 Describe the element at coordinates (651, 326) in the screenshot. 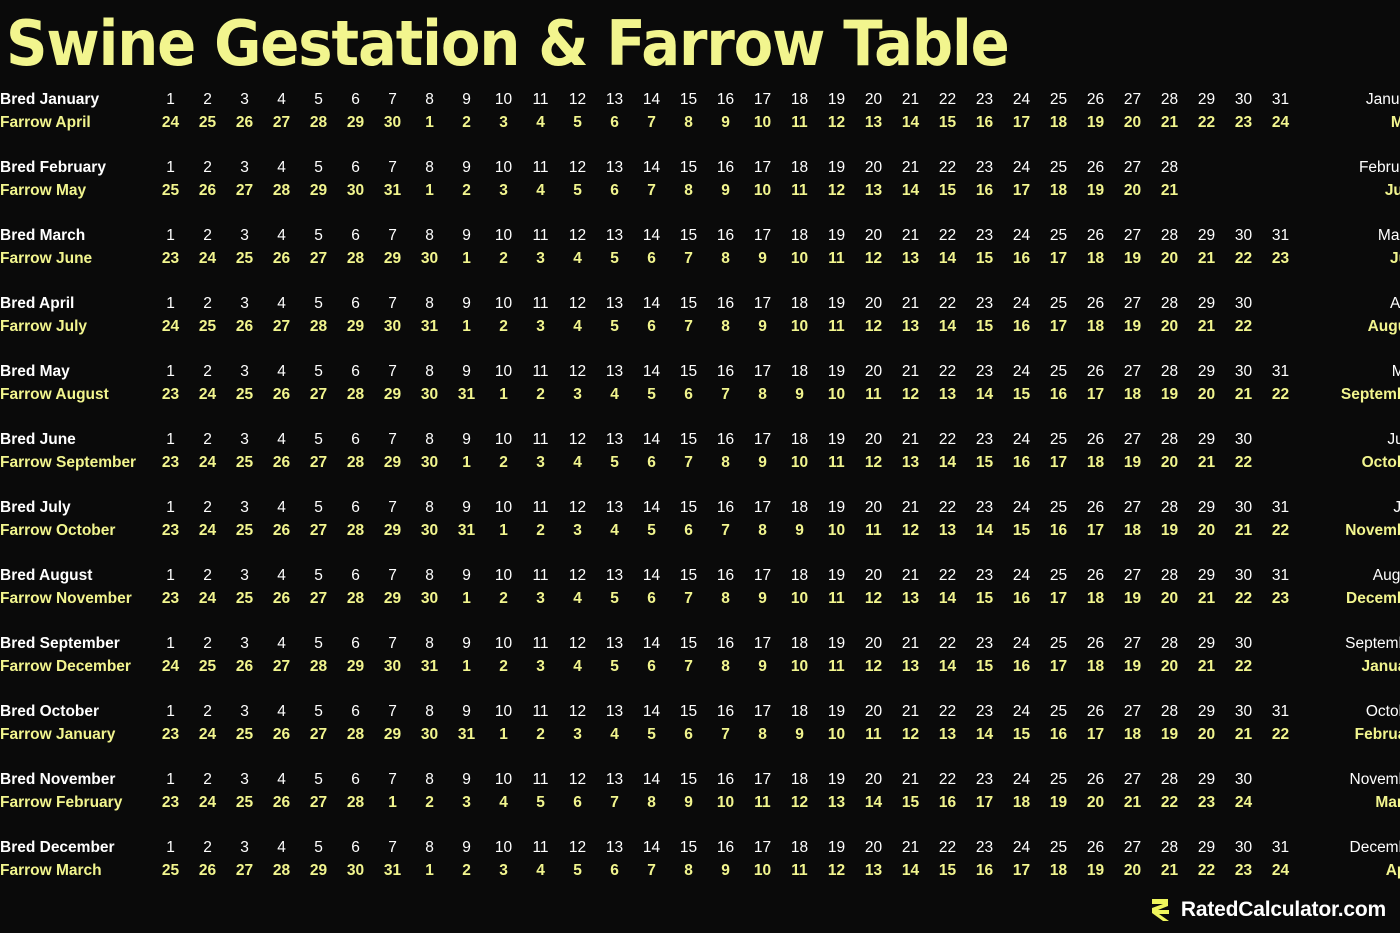

I see `farrow-day-cell: 6` at that location.